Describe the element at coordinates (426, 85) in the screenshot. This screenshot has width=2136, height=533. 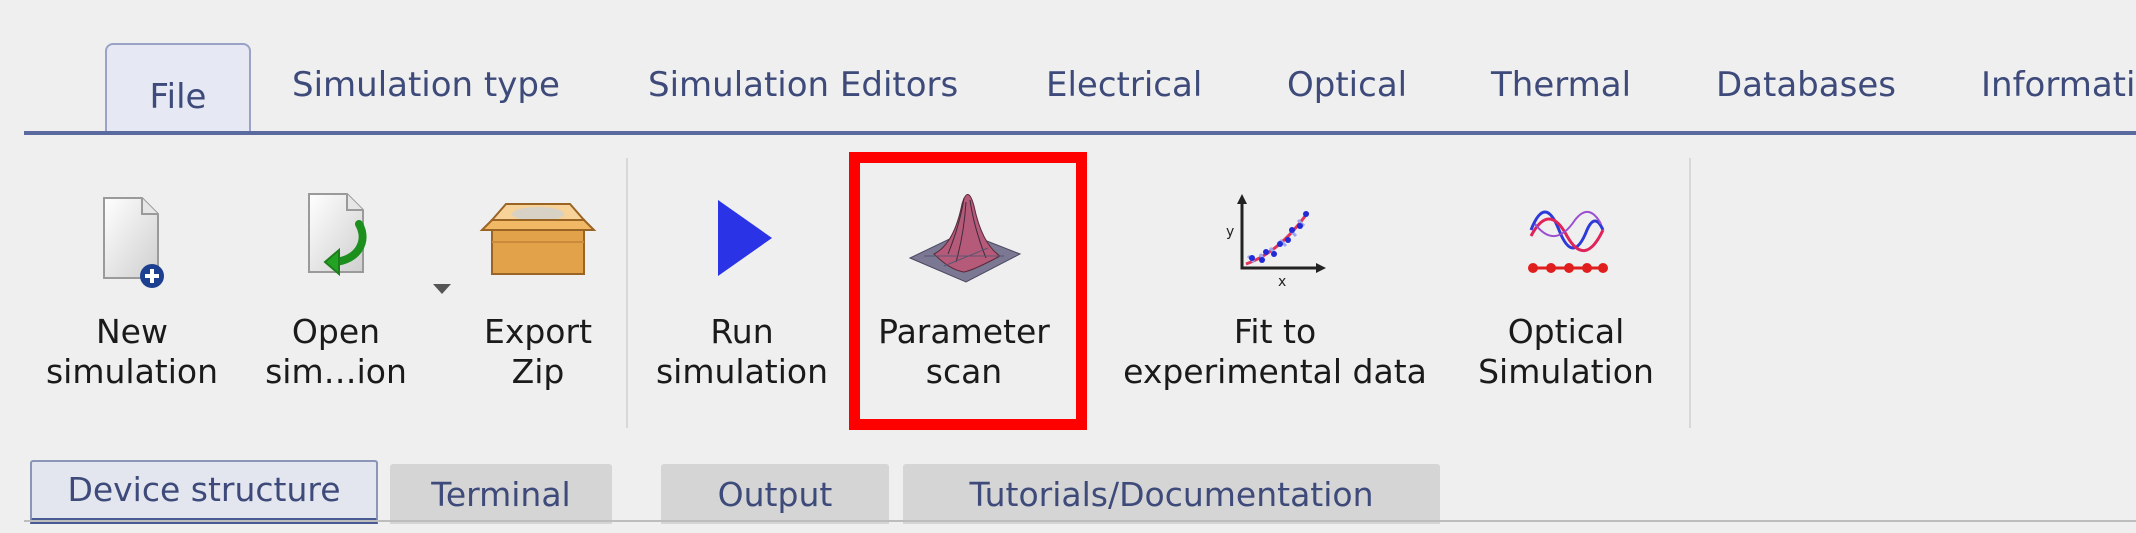
I see `tab-simulation-type: Simulation type` at that location.